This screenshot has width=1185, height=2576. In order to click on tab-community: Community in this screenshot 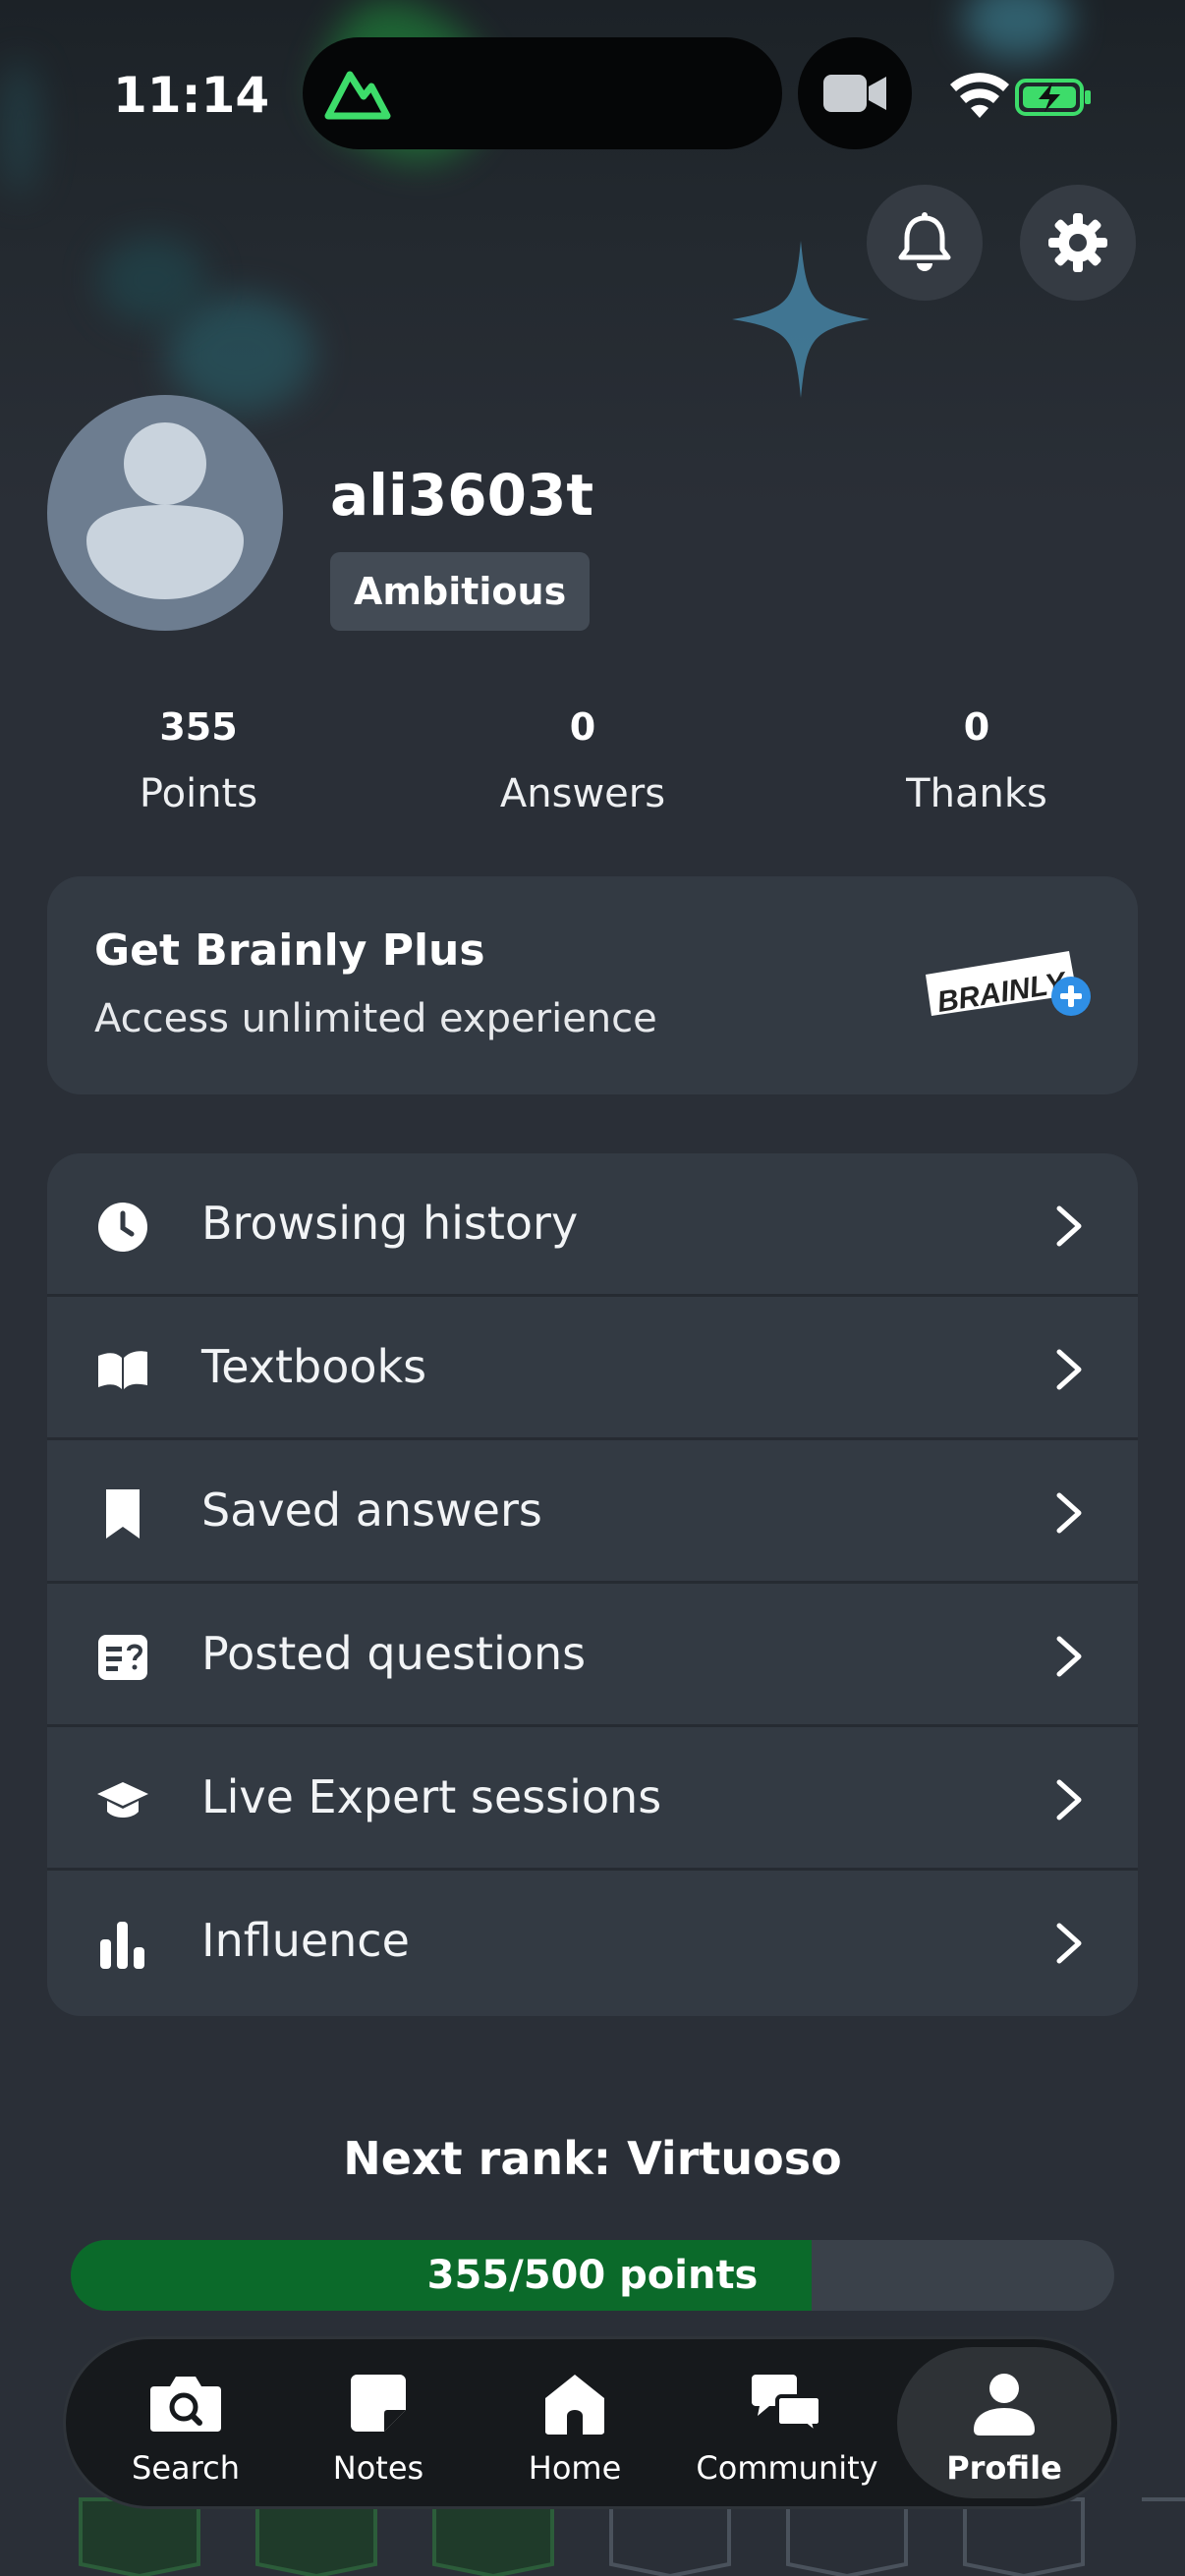, I will do `click(787, 2422)`.